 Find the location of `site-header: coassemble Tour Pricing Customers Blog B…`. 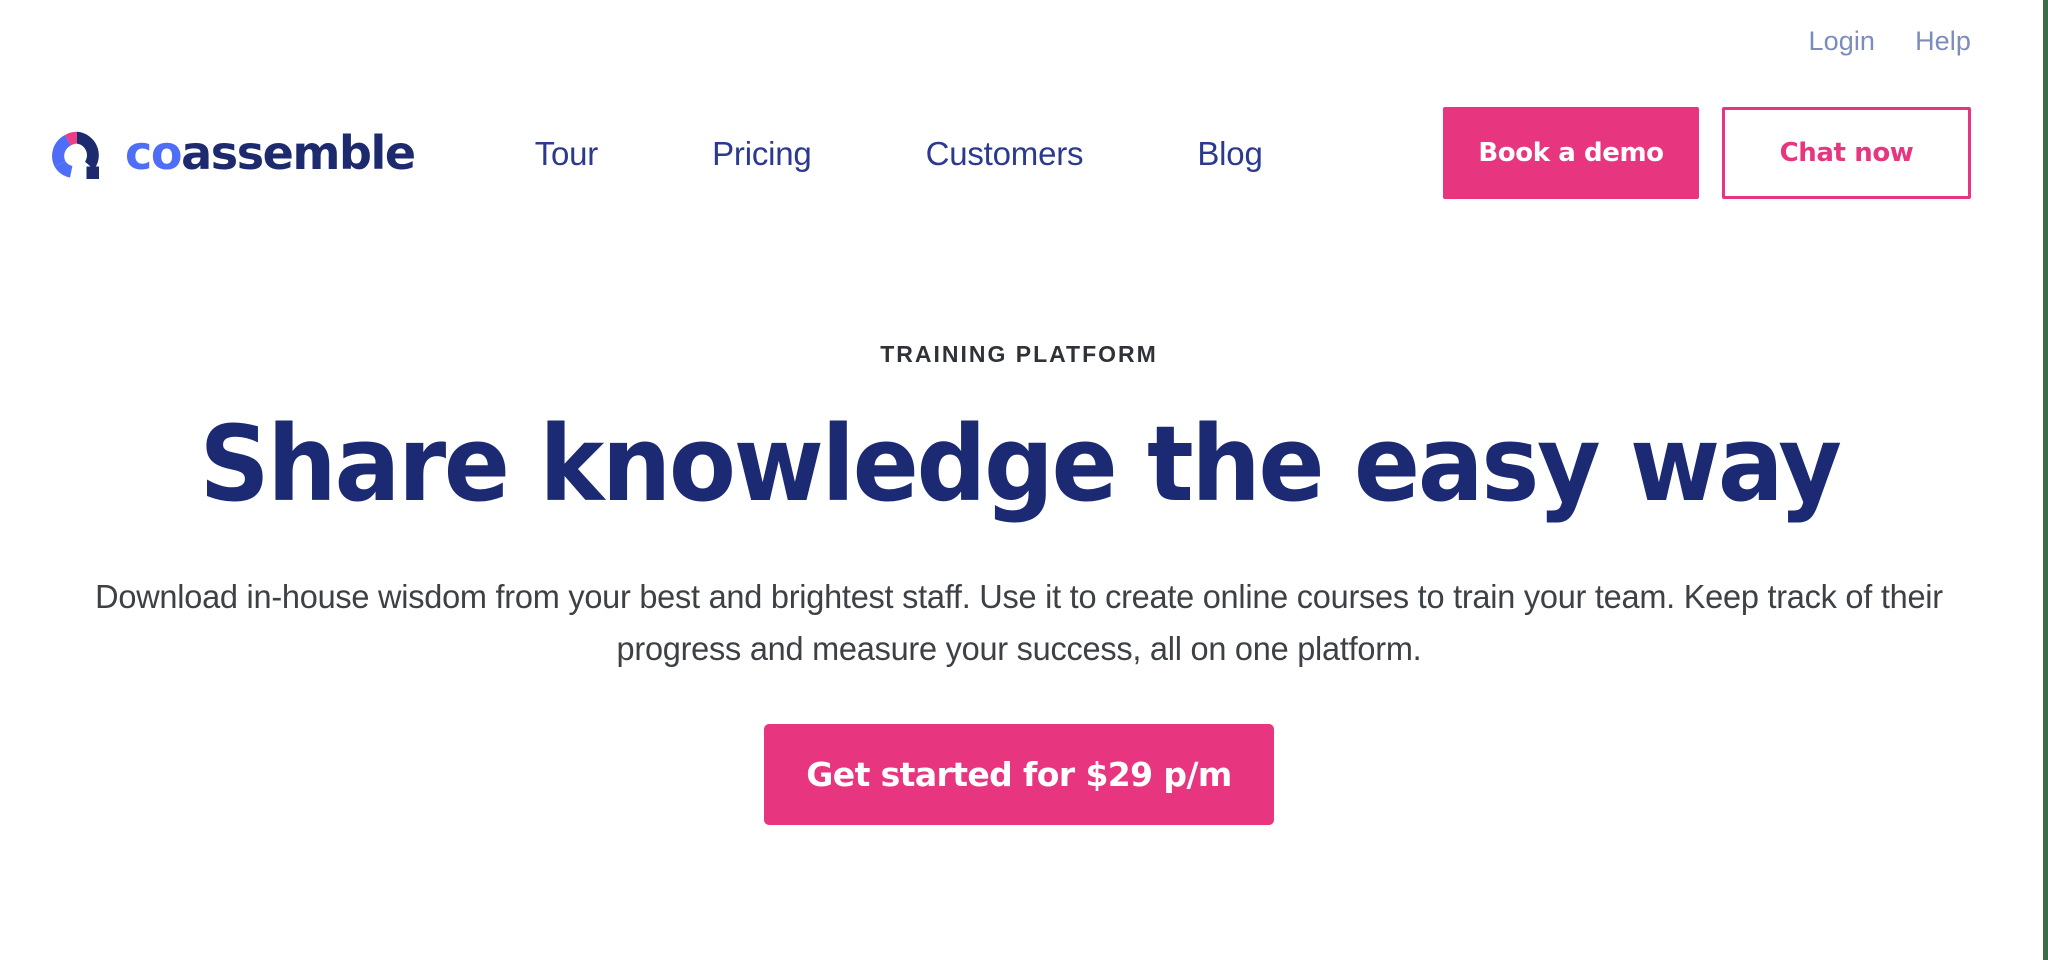

site-header: coassemble Tour Pricing Customers Blog B… is located at coordinates (1021, 153).